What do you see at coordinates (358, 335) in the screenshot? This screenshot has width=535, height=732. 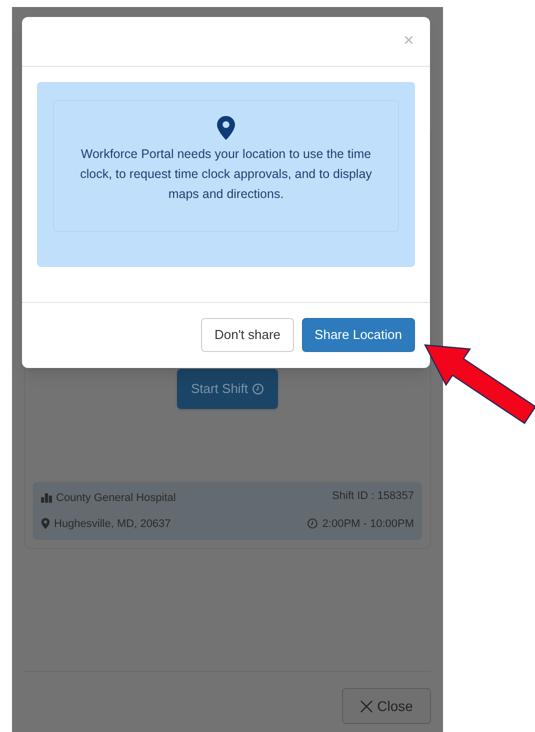 I see `share-location-button: Share Location` at bounding box center [358, 335].